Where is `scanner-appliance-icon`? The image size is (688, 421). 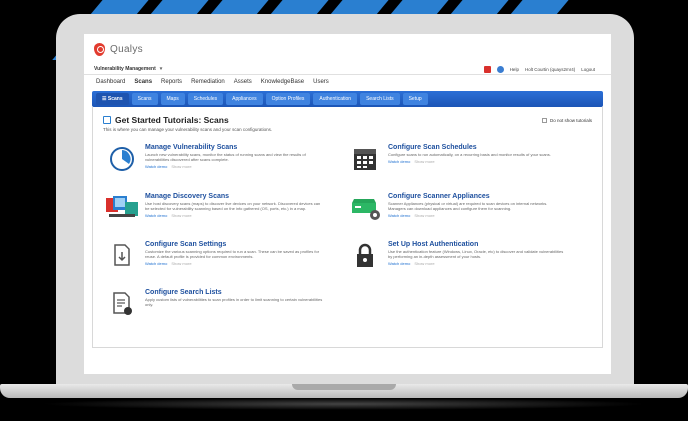
scanner-appliance-icon is located at coordinates (365, 208).